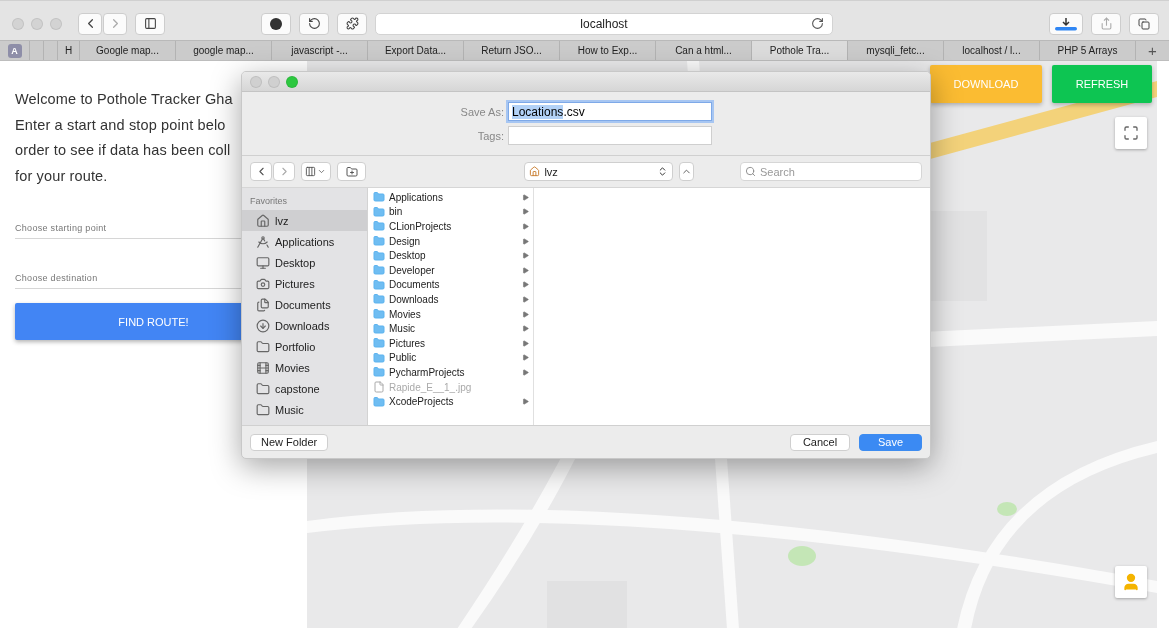 This screenshot has width=1169, height=628. What do you see at coordinates (450, 401) in the screenshot?
I see `file-row: XcodeProjects` at bounding box center [450, 401].